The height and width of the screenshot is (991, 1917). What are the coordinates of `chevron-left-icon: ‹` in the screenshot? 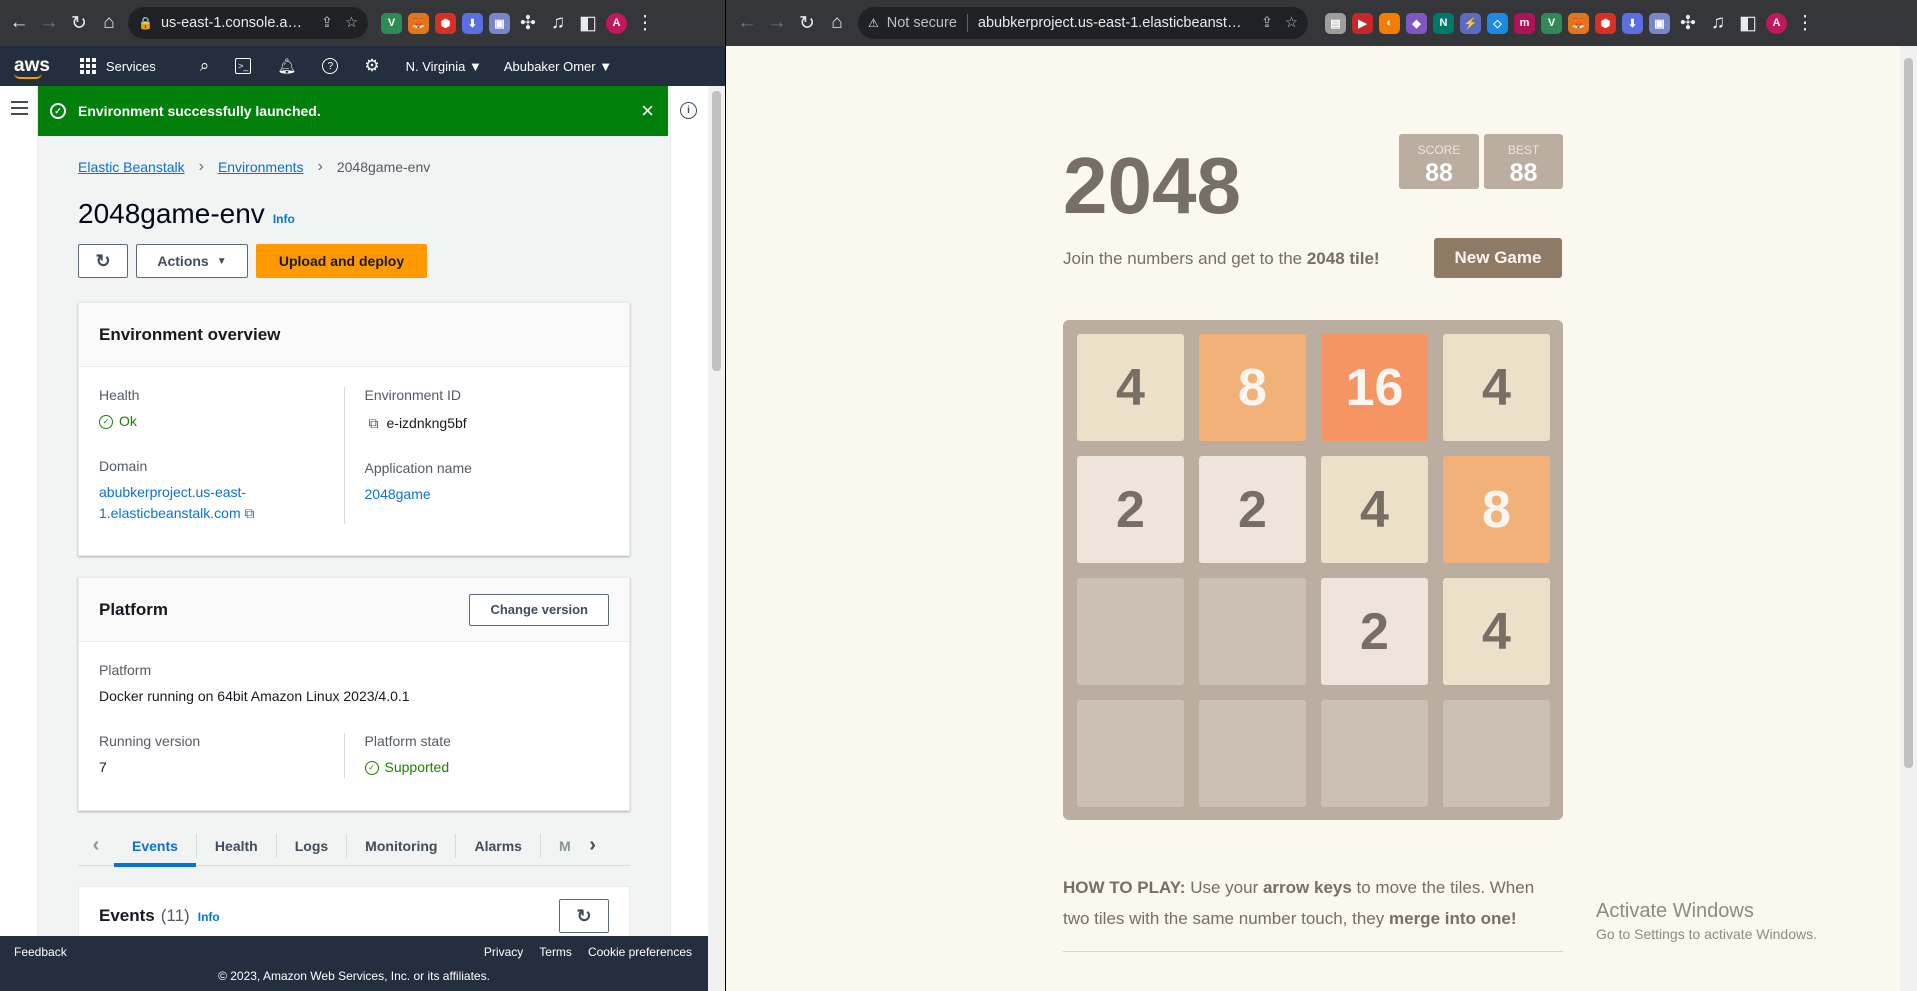 It's located at (96, 845).